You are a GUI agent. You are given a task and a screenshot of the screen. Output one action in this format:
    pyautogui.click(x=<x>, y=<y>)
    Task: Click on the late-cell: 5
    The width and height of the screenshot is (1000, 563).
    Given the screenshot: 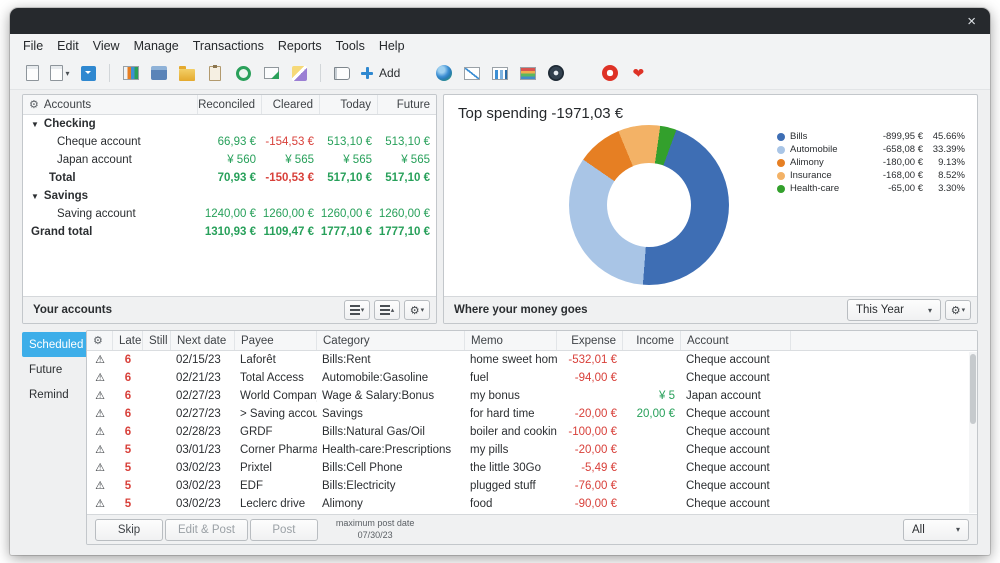 What is the action you would take?
    pyautogui.click(x=128, y=504)
    